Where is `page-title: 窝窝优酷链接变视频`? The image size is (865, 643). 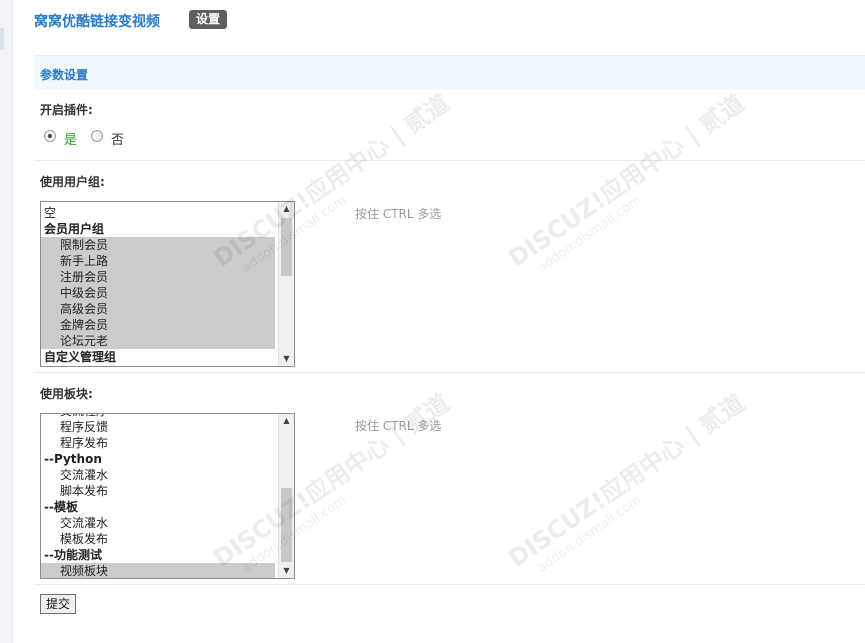 page-title: 窝窝优酷链接变视频 is located at coordinates (97, 22).